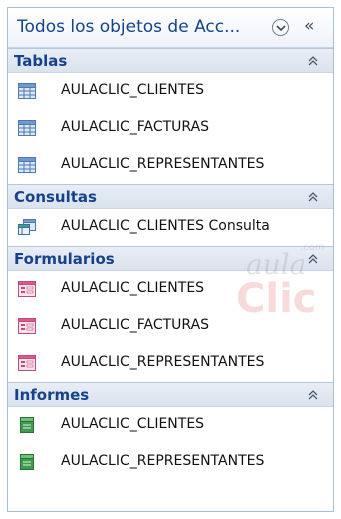 This screenshot has width=341, height=519. What do you see at coordinates (280, 27) in the screenshot?
I see `dropdown-icon` at bounding box center [280, 27].